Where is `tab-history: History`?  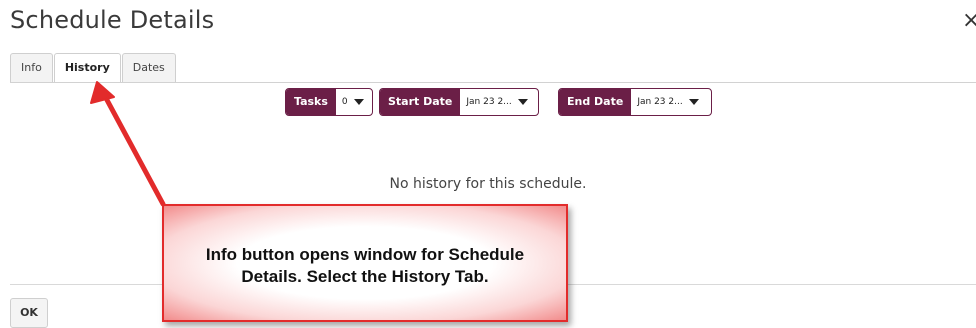 tab-history: History is located at coordinates (87, 68).